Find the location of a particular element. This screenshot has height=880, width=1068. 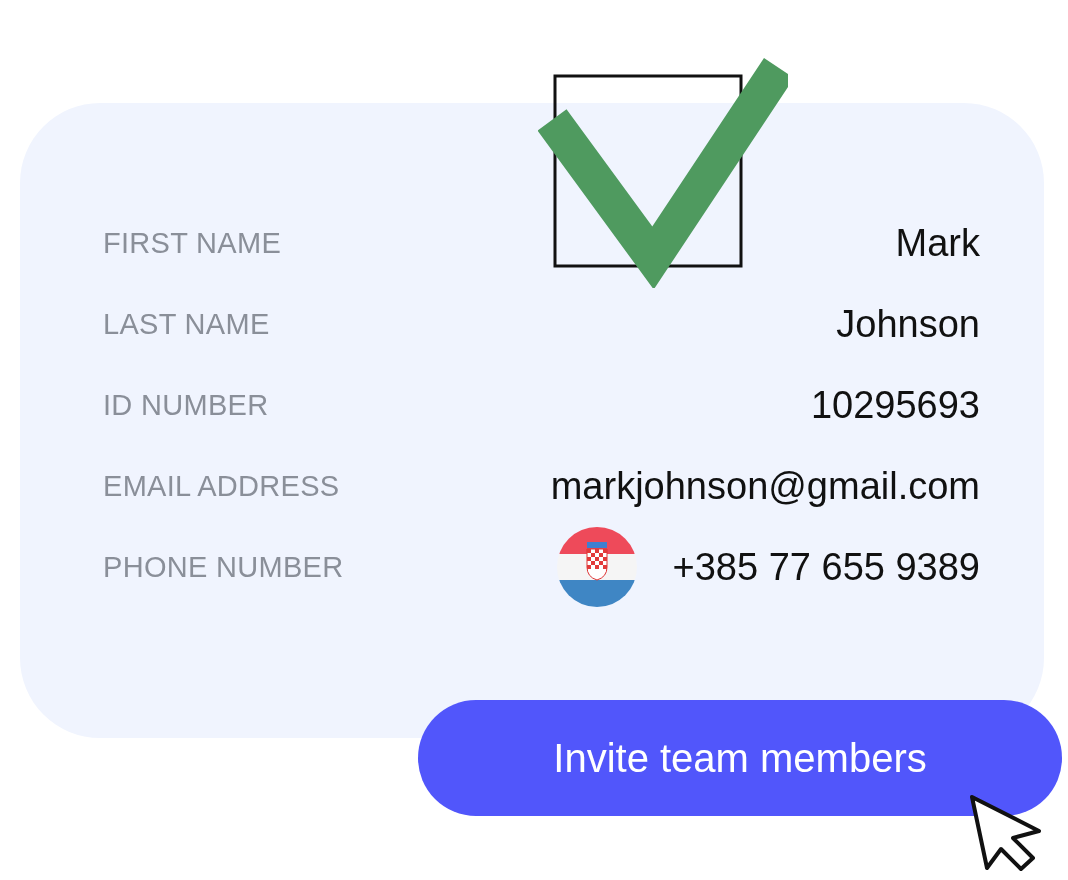

field-label: LAST NAME is located at coordinates (186, 324).